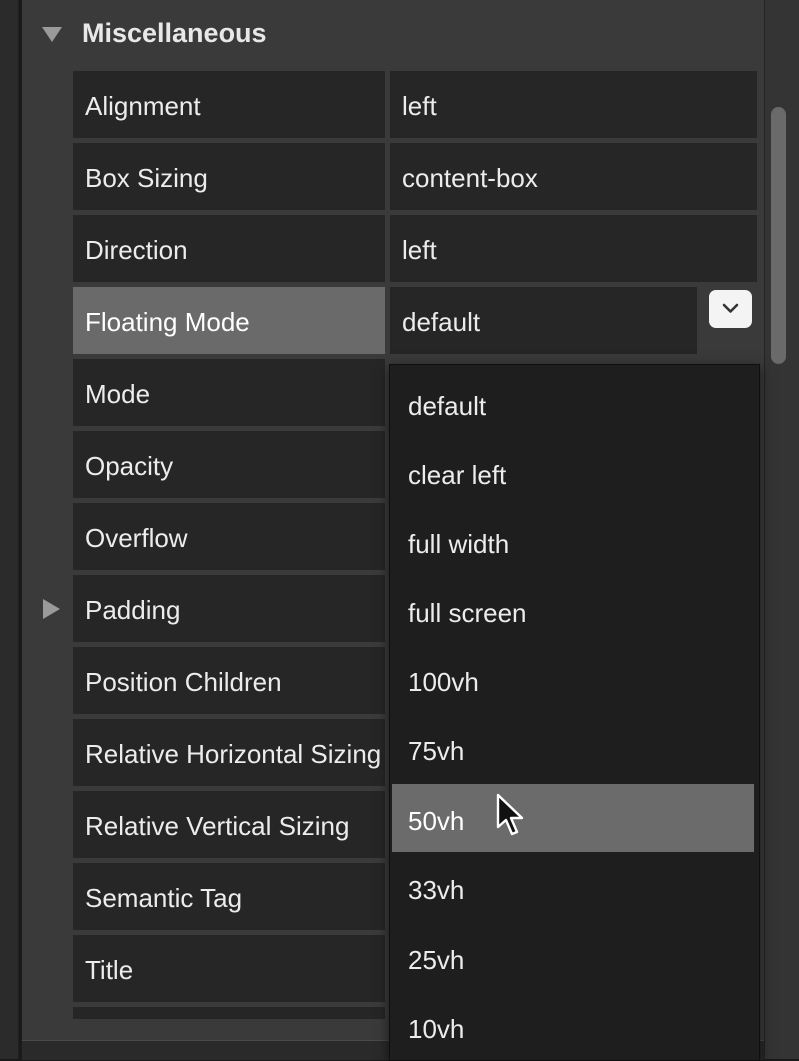 The height and width of the screenshot is (1061, 799). I want to click on property-label-direction: Direction, so click(229, 248).